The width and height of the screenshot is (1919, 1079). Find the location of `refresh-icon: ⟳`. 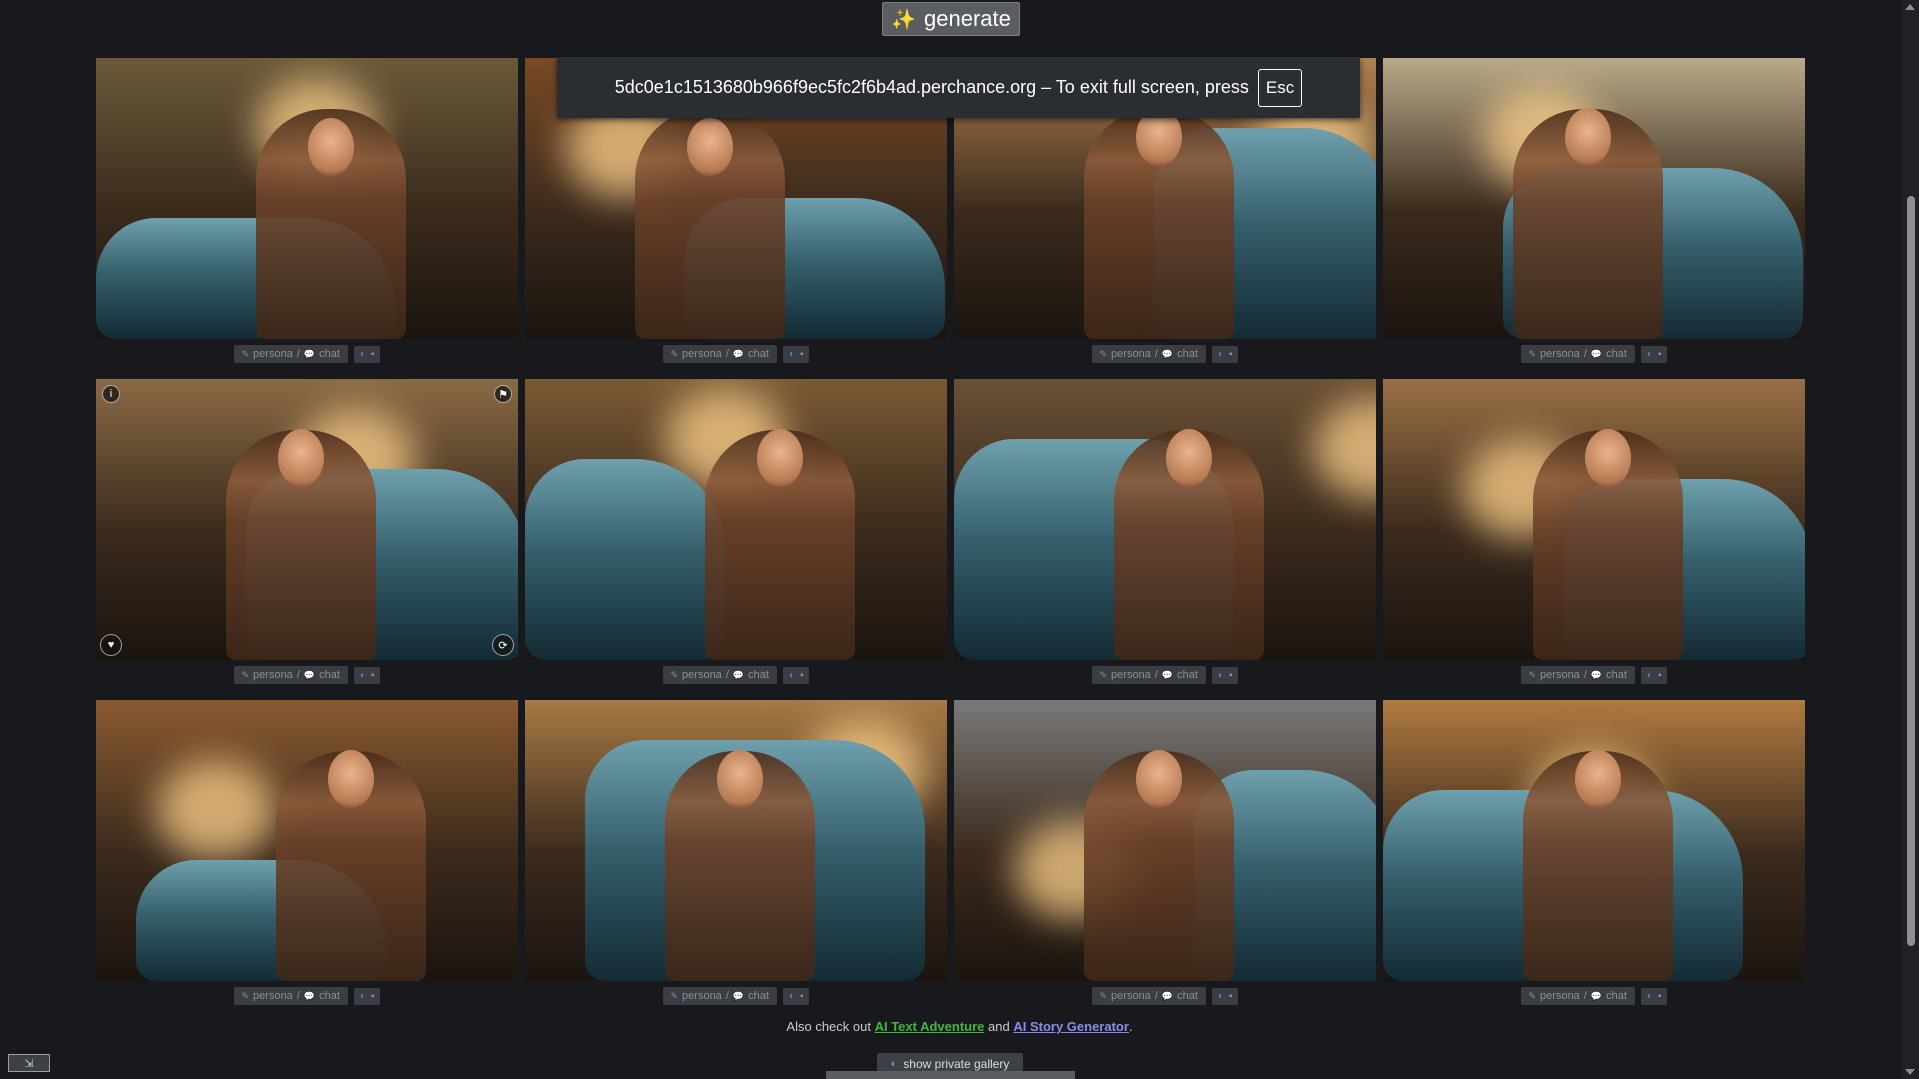

refresh-icon: ⟳ is located at coordinates (503, 645).